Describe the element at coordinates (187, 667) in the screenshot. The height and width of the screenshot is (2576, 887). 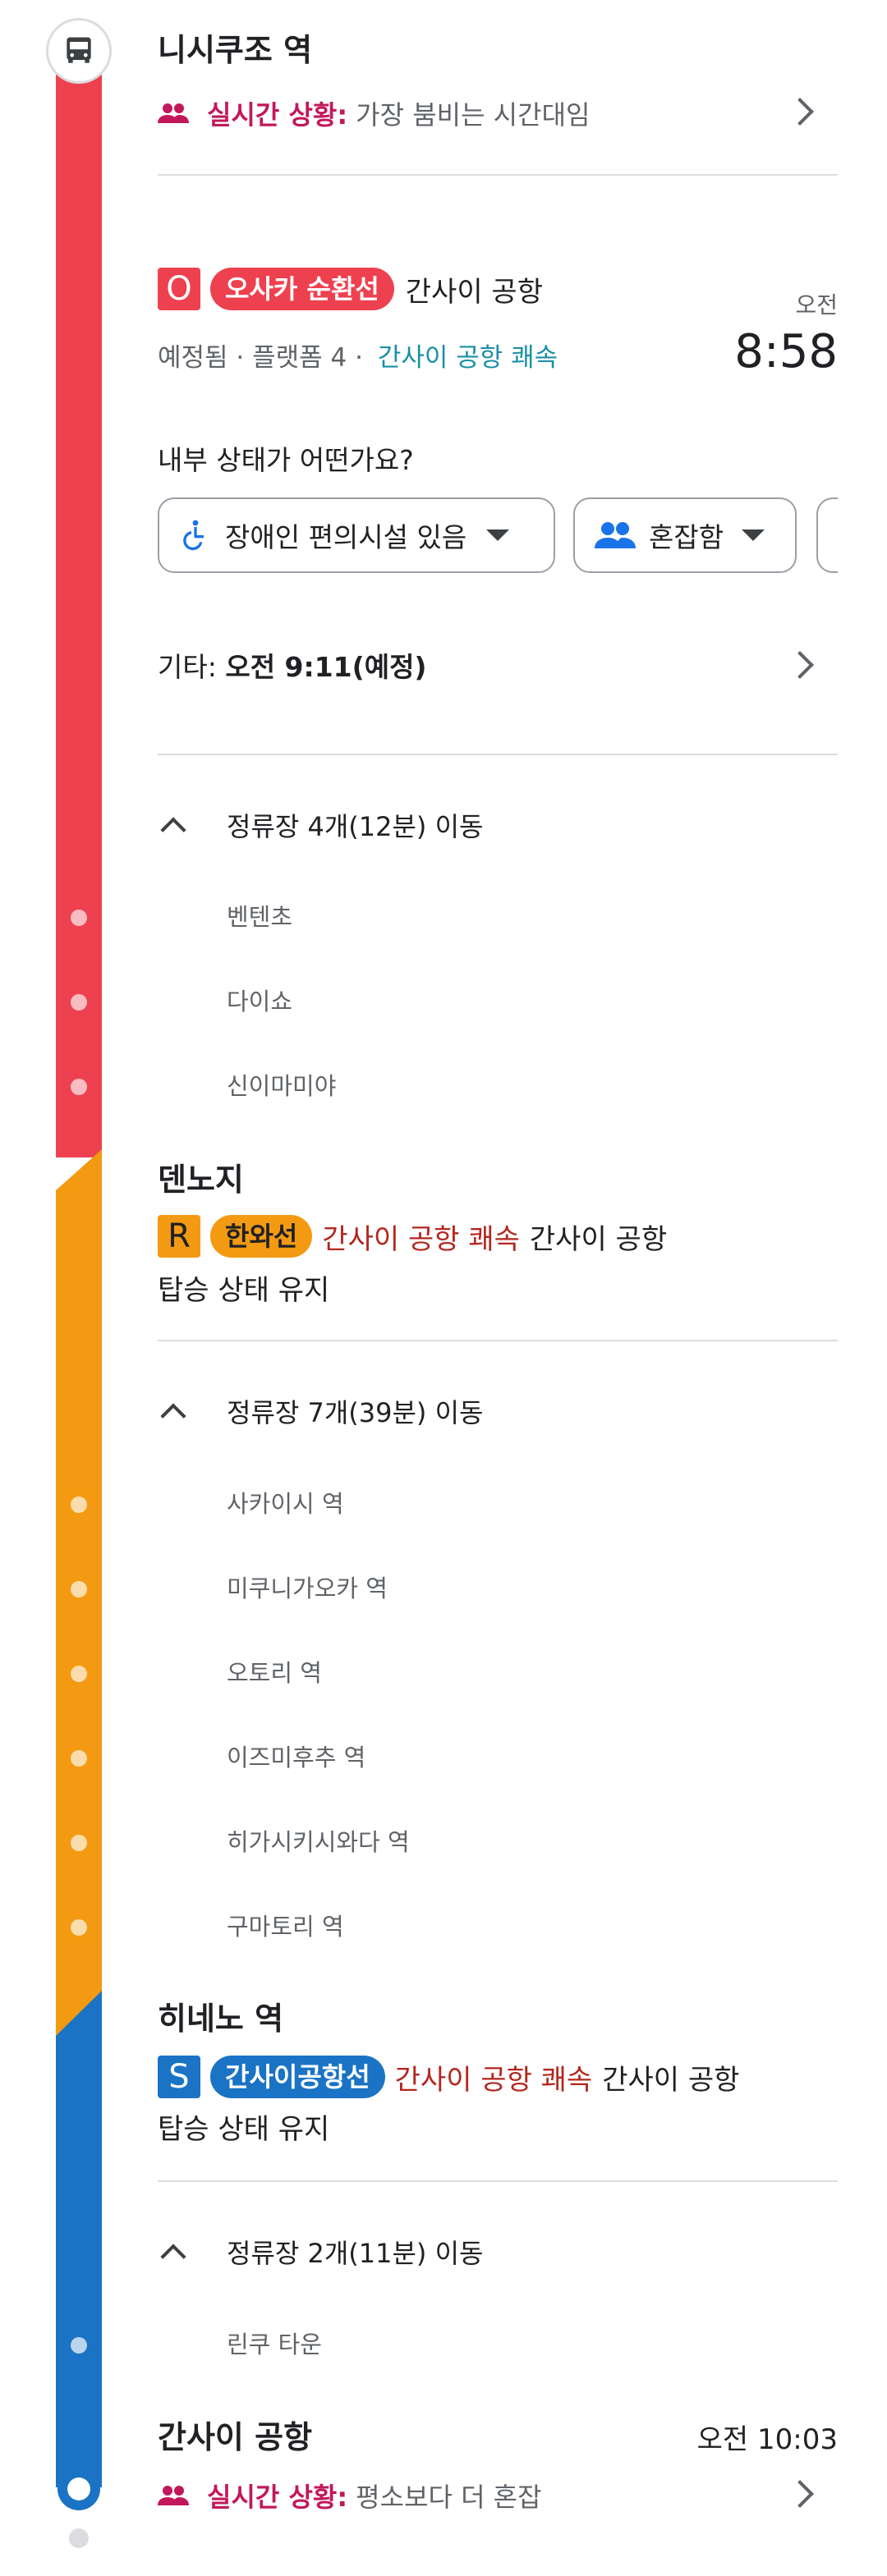
I see `other-label: 기타:` at that location.